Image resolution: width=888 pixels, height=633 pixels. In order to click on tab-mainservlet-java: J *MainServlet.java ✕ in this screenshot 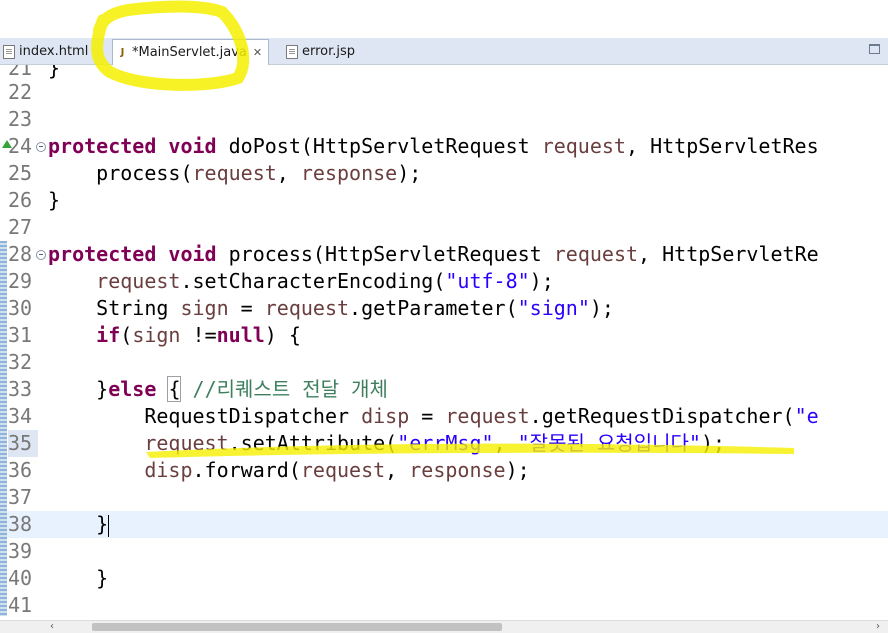, I will do `click(191, 52)`.